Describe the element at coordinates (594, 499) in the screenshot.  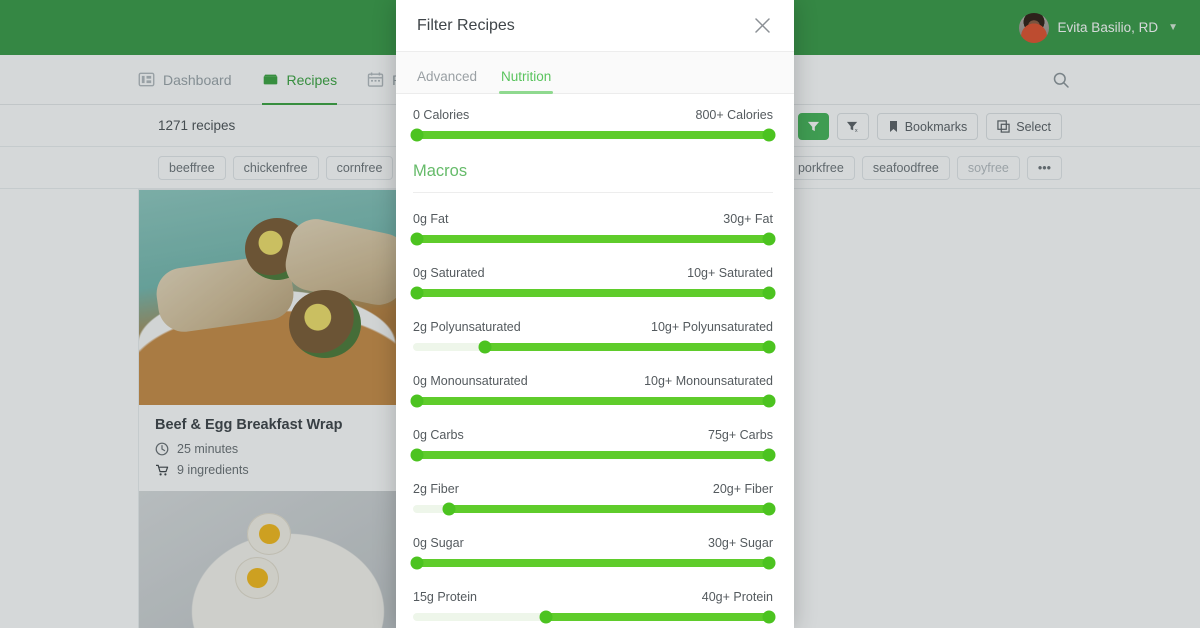
I see `slider-fiber: 2g Fiber 20g+ Fiber` at that location.